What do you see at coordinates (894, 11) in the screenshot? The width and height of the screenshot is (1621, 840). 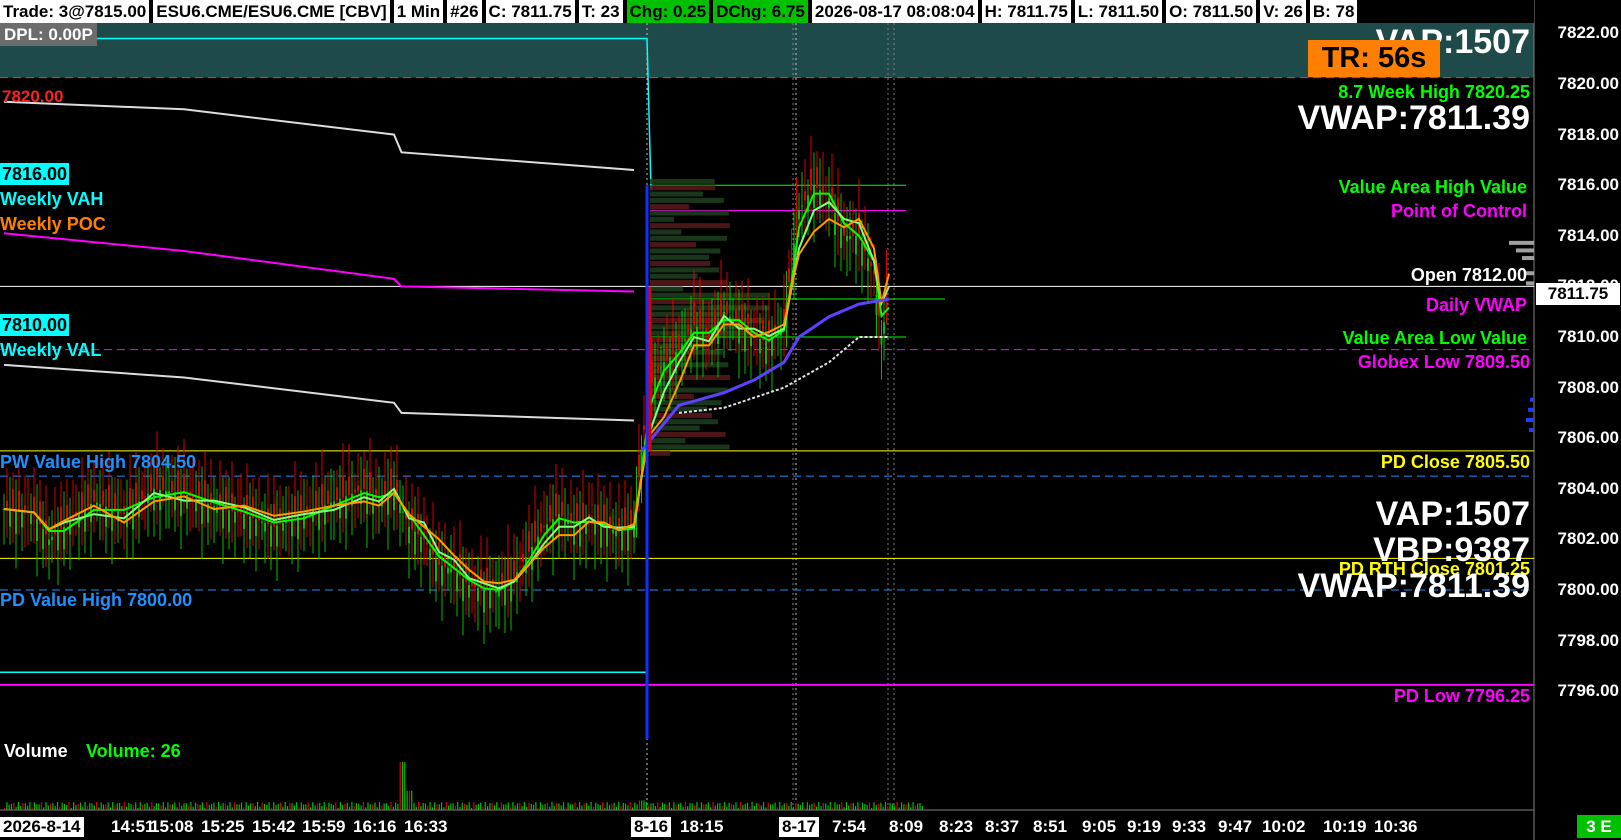 I see `header-datetime: 2026-08-17 08:08:04` at bounding box center [894, 11].